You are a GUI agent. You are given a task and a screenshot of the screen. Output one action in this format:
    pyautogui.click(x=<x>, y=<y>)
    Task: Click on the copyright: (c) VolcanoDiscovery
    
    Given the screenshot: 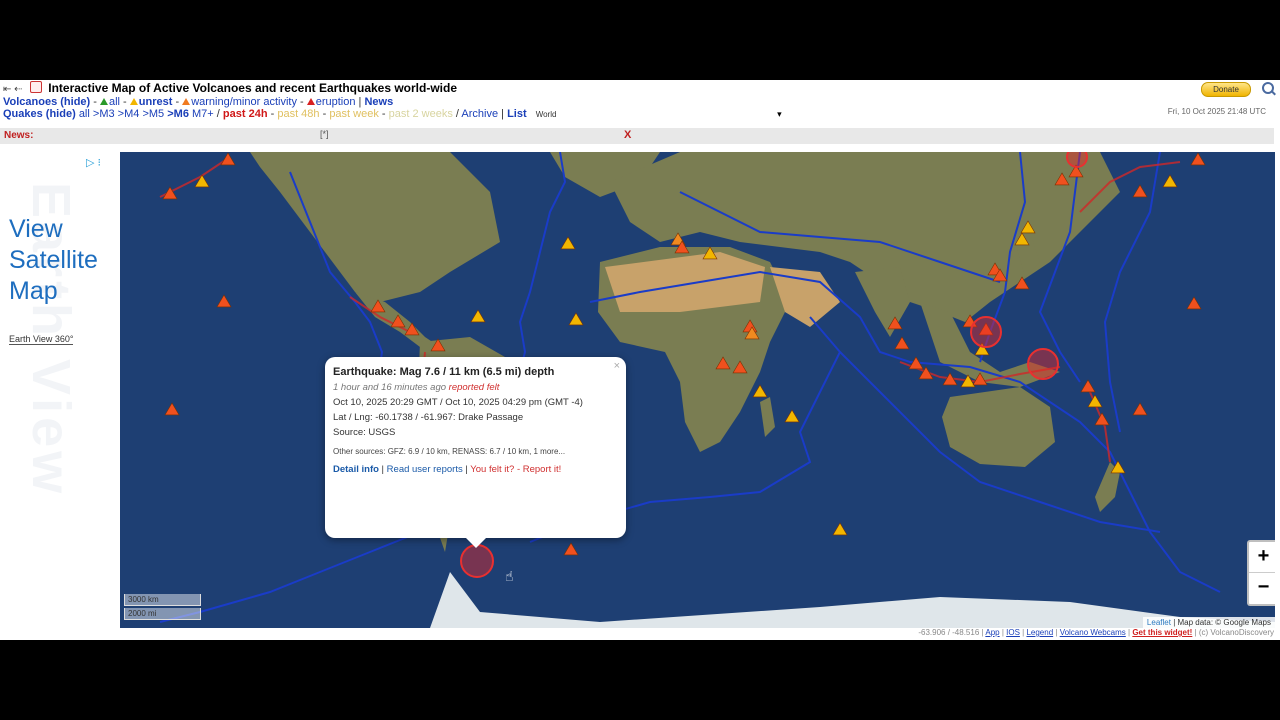 What is the action you would take?
    pyautogui.click(x=1236, y=632)
    